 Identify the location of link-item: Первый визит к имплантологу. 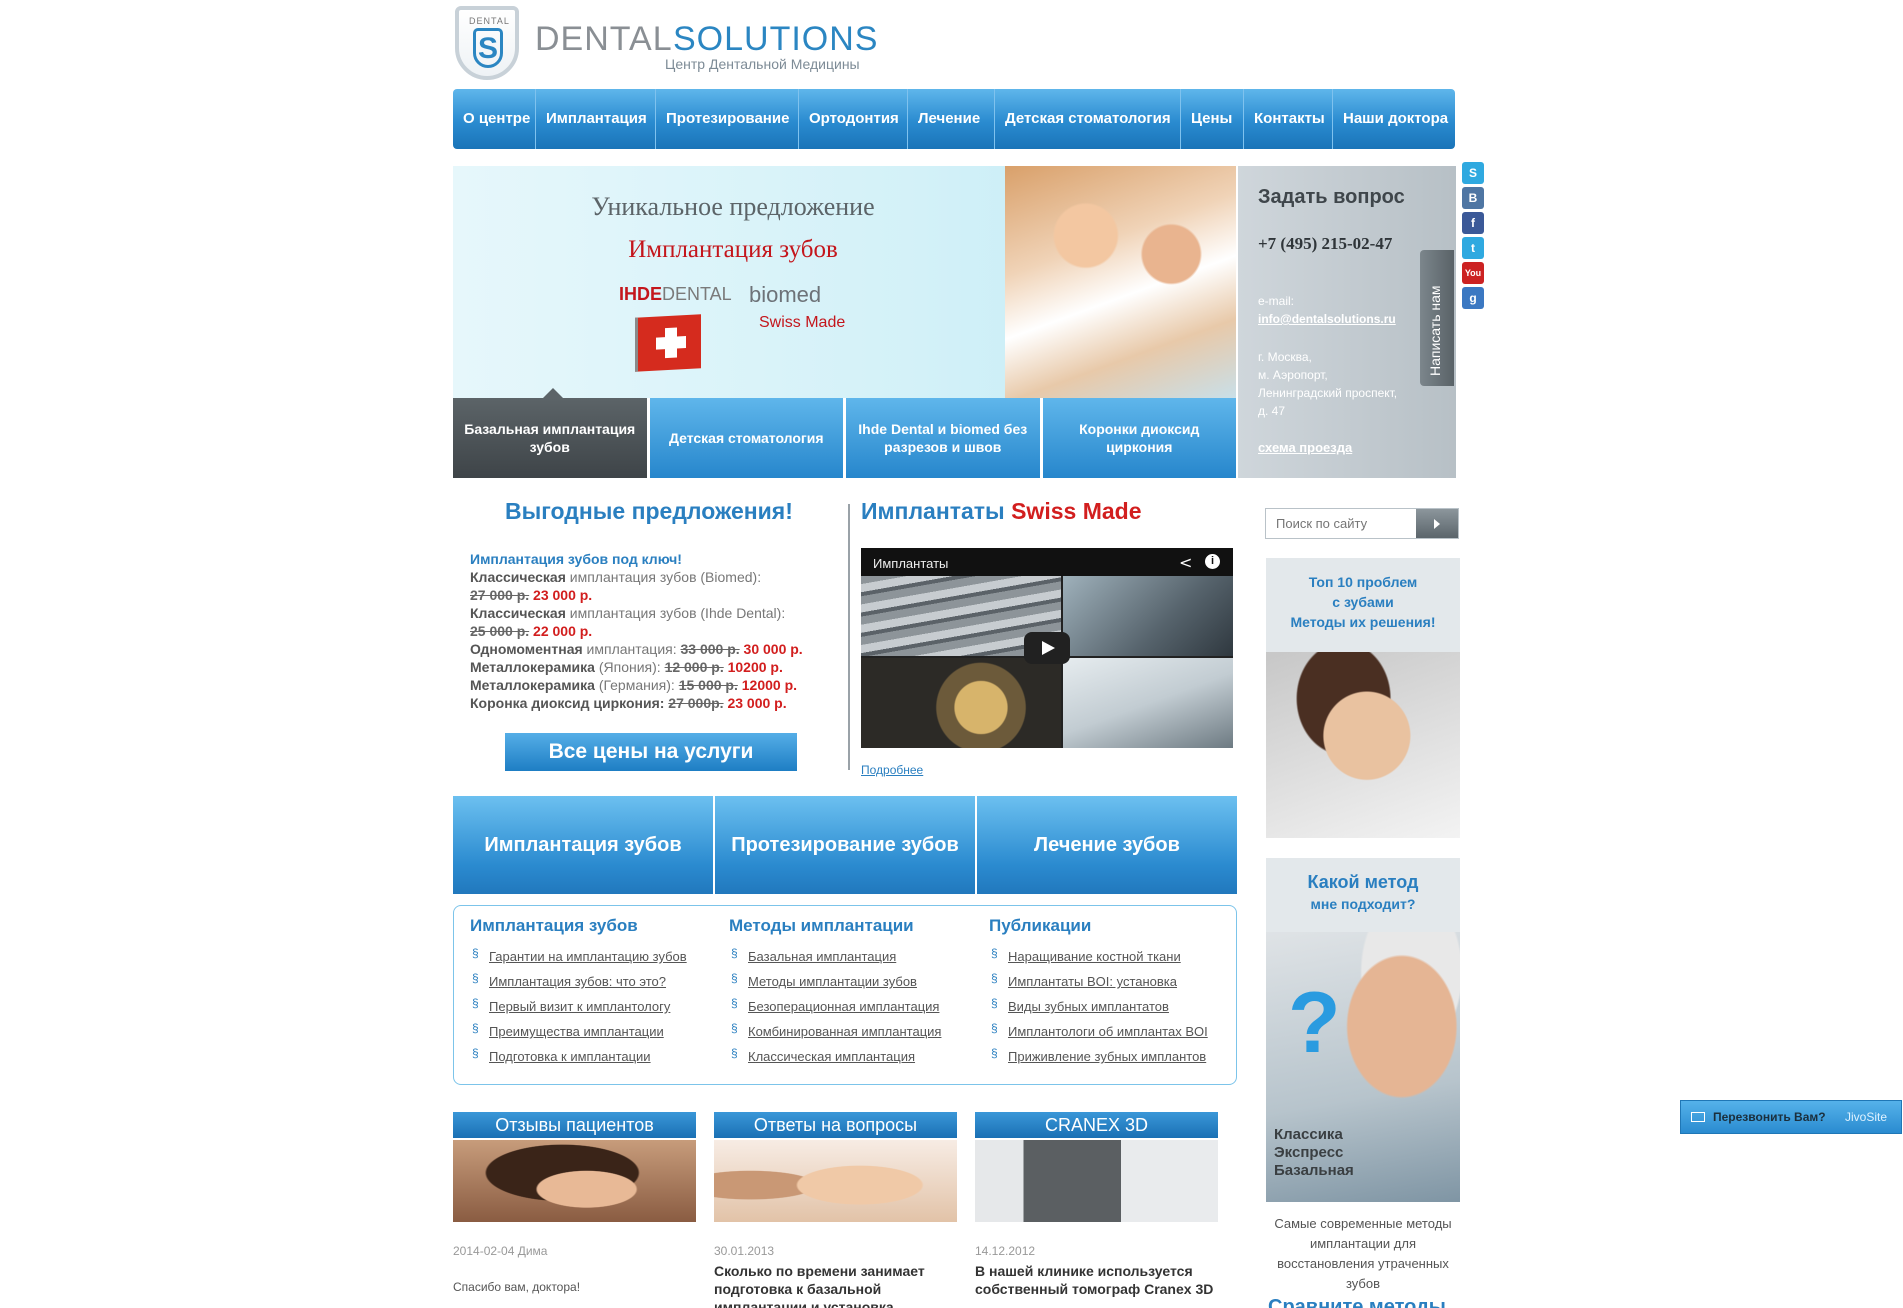
(595, 1005).